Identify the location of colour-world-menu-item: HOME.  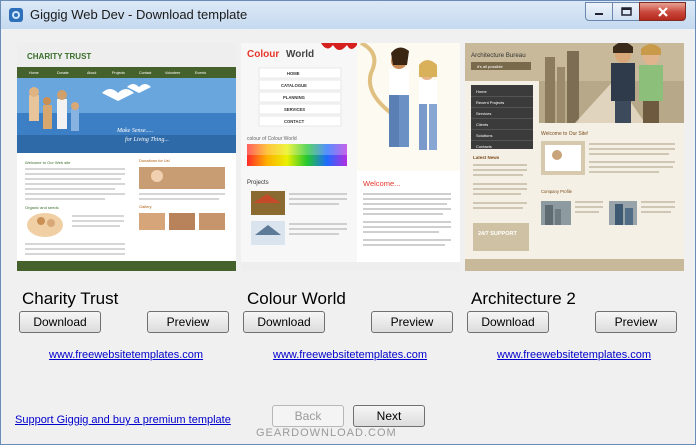
(293, 73).